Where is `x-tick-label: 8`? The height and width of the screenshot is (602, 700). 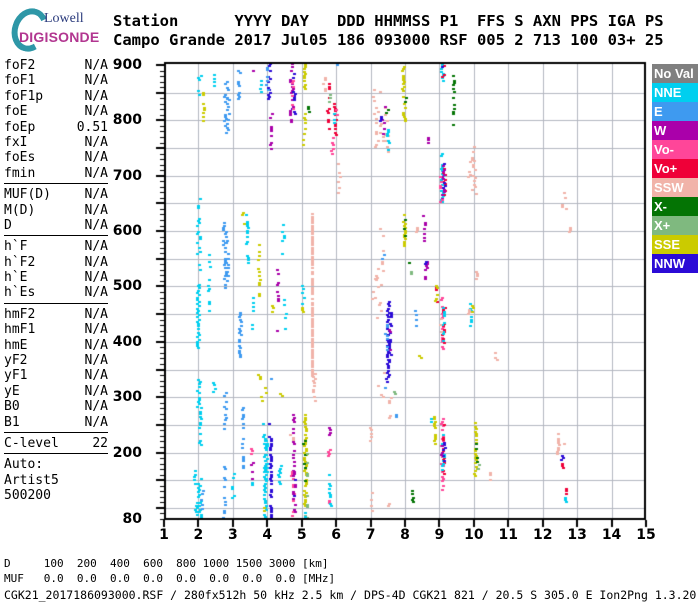 x-tick-label: 8 is located at coordinates (405, 535).